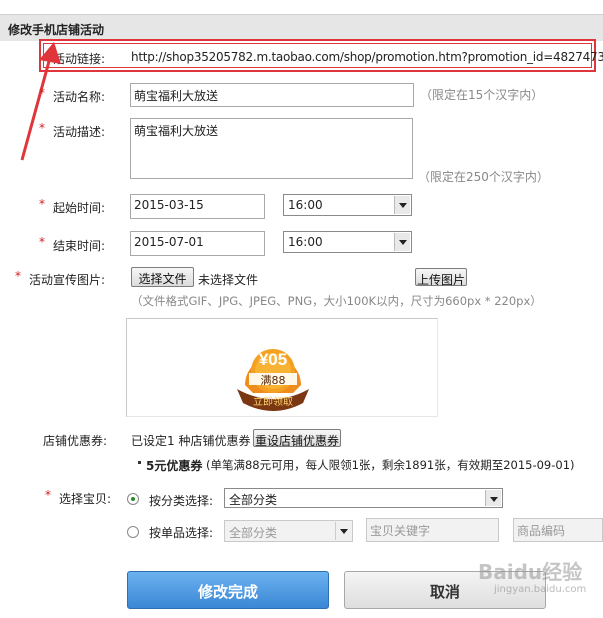 This screenshot has width=603, height=618. Describe the element at coordinates (305, 205) in the screenshot. I see `start-time-value: 16:00` at that location.